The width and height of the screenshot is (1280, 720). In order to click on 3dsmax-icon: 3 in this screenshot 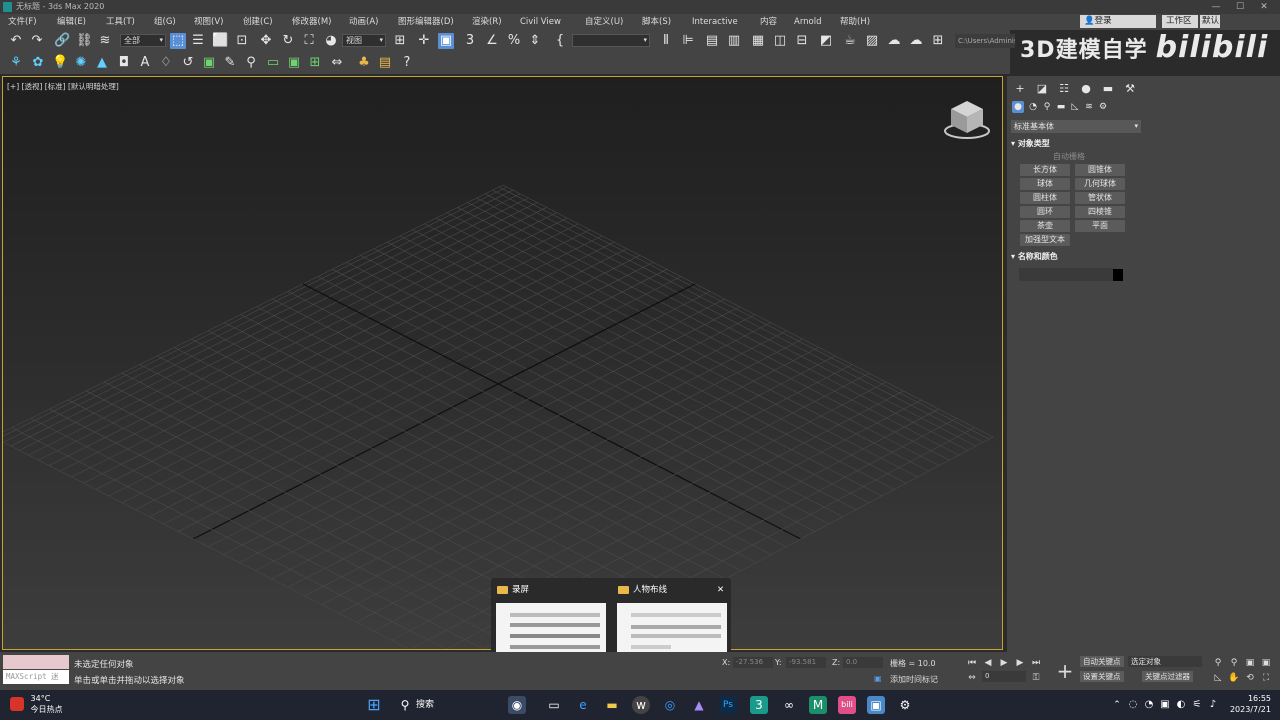, I will do `click(759, 705)`.